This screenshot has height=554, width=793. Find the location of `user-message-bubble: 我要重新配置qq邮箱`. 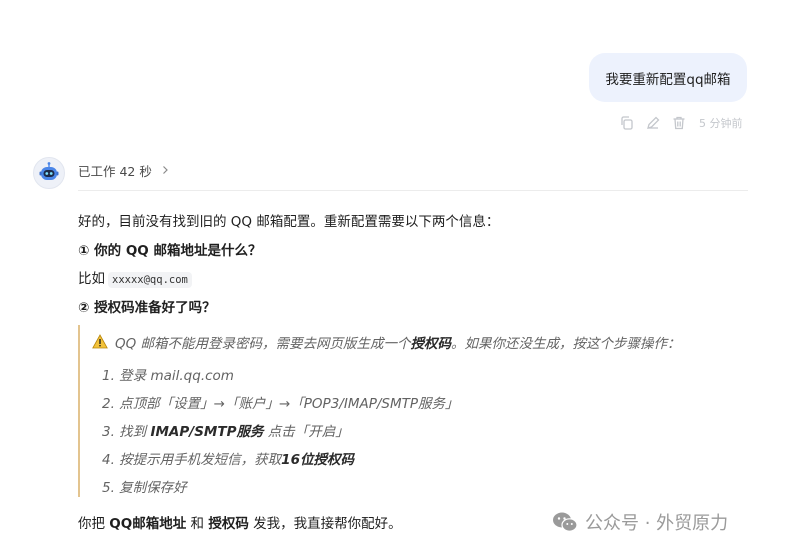

user-message-bubble: 我要重新配置qq邮箱 is located at coordinates (668, 77).